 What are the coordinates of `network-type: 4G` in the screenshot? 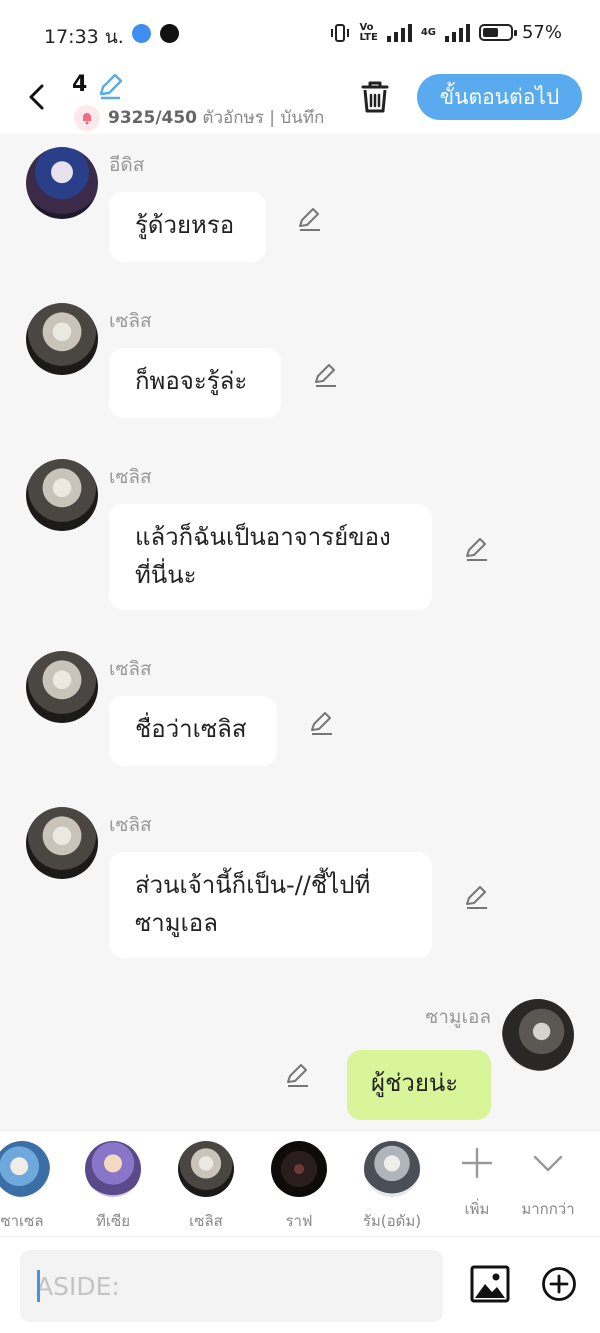 It's located at (428, 32).